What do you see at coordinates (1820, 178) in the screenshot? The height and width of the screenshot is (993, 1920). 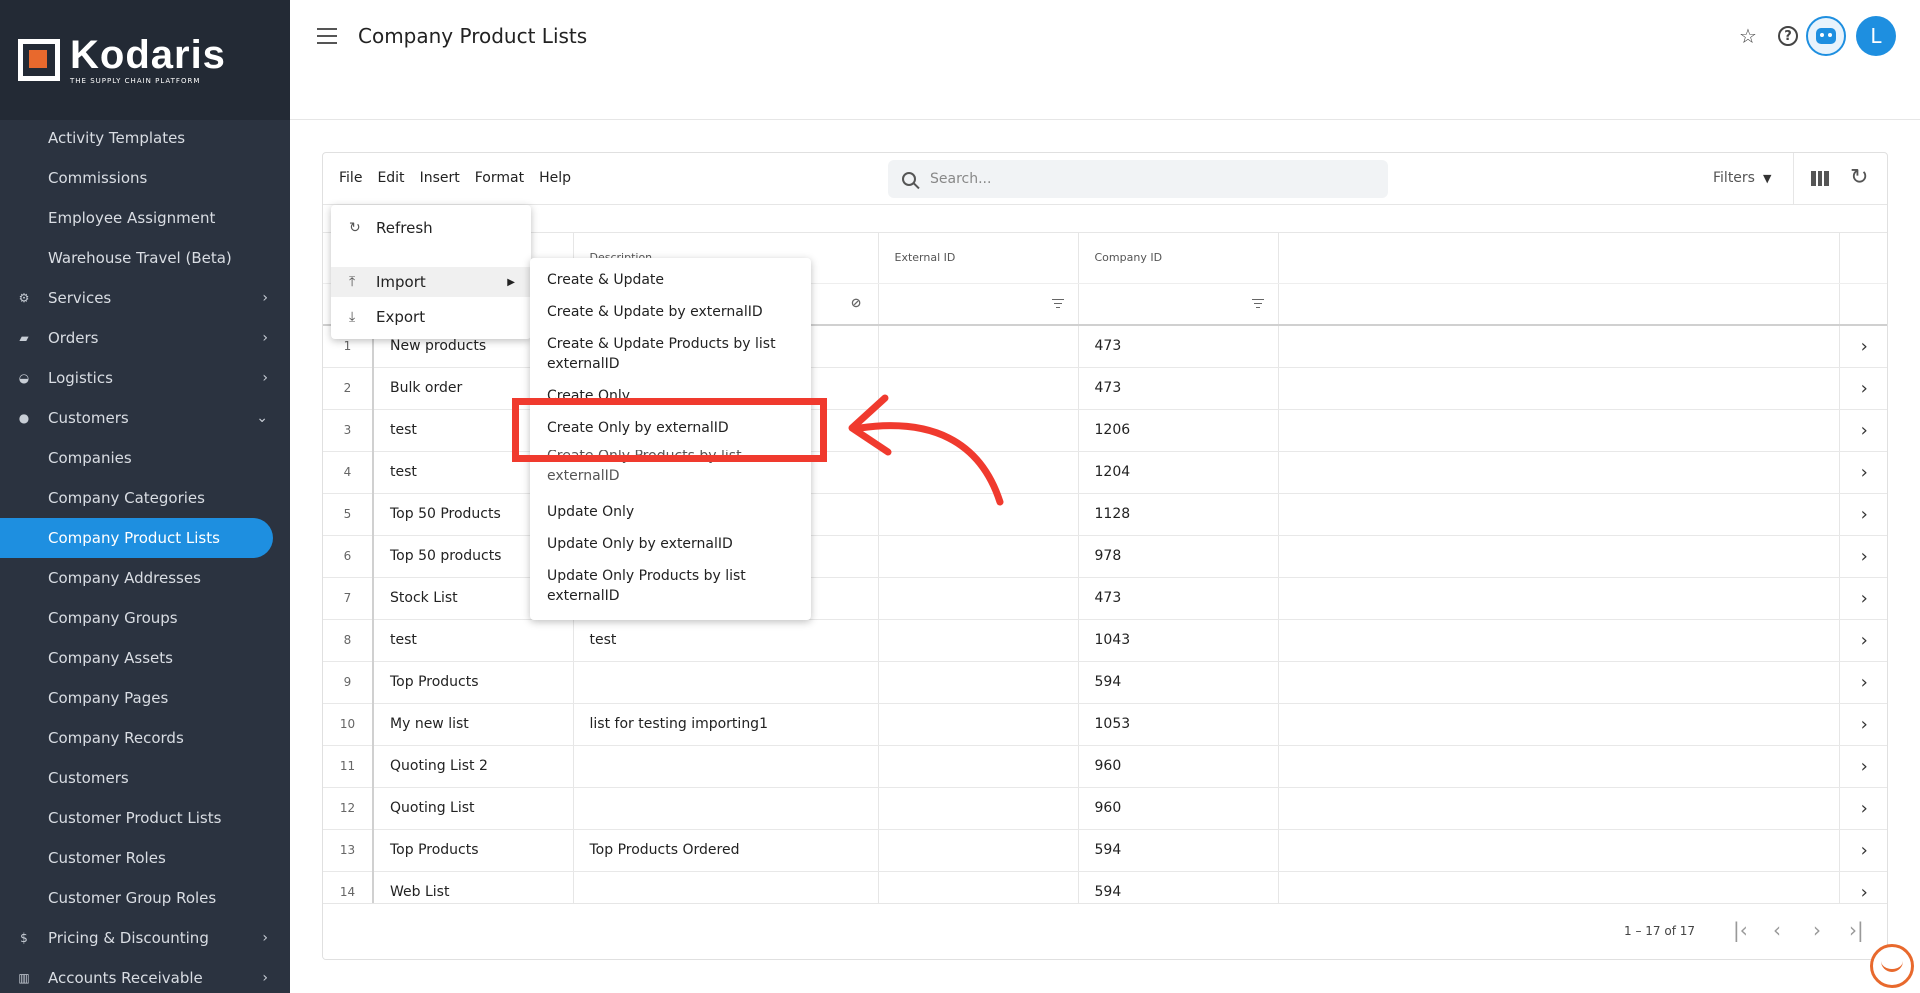 I see `columns-icon` at bounding box center [1820, 178].